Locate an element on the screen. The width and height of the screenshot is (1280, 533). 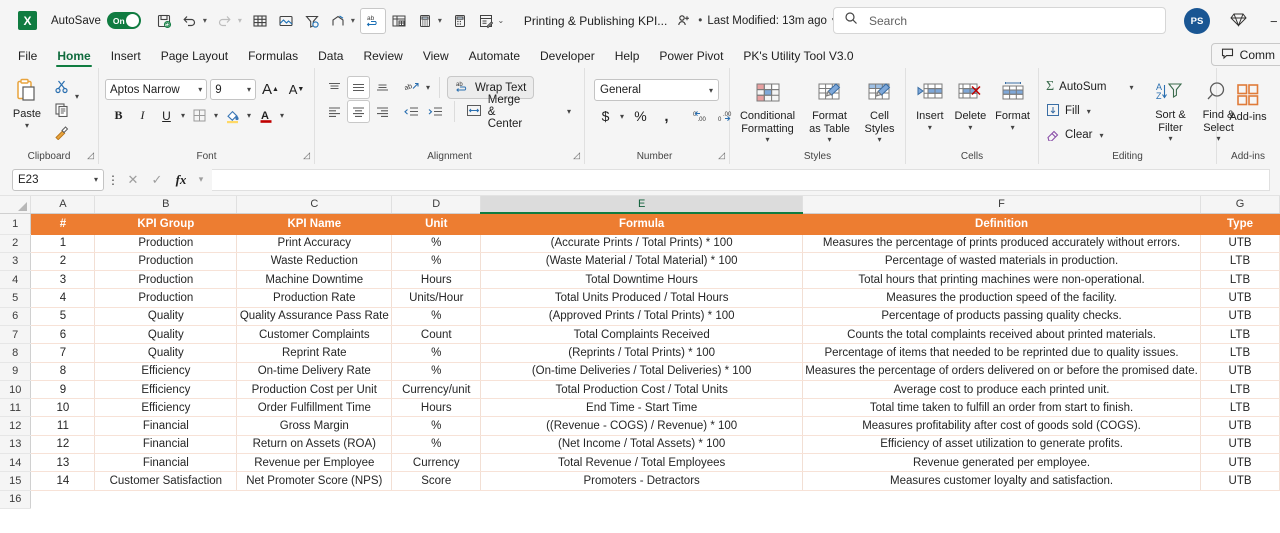
cell-b16 is located at coordinates (165, 499).